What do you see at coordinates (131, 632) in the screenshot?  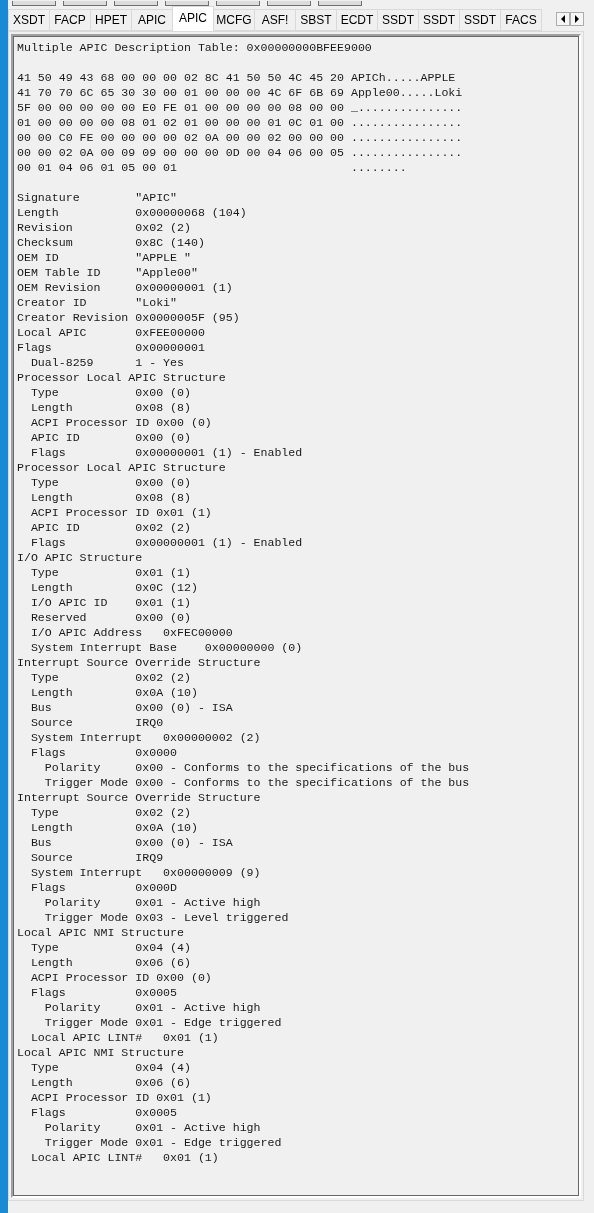 I see `field-line: I/O APIC Address 0xFEC00000` at bounding box center [131, 632].